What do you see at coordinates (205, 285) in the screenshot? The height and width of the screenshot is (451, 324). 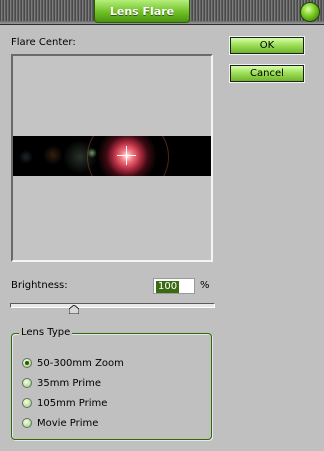 I see `percent-sign: %` at bounding box center [205, 285].